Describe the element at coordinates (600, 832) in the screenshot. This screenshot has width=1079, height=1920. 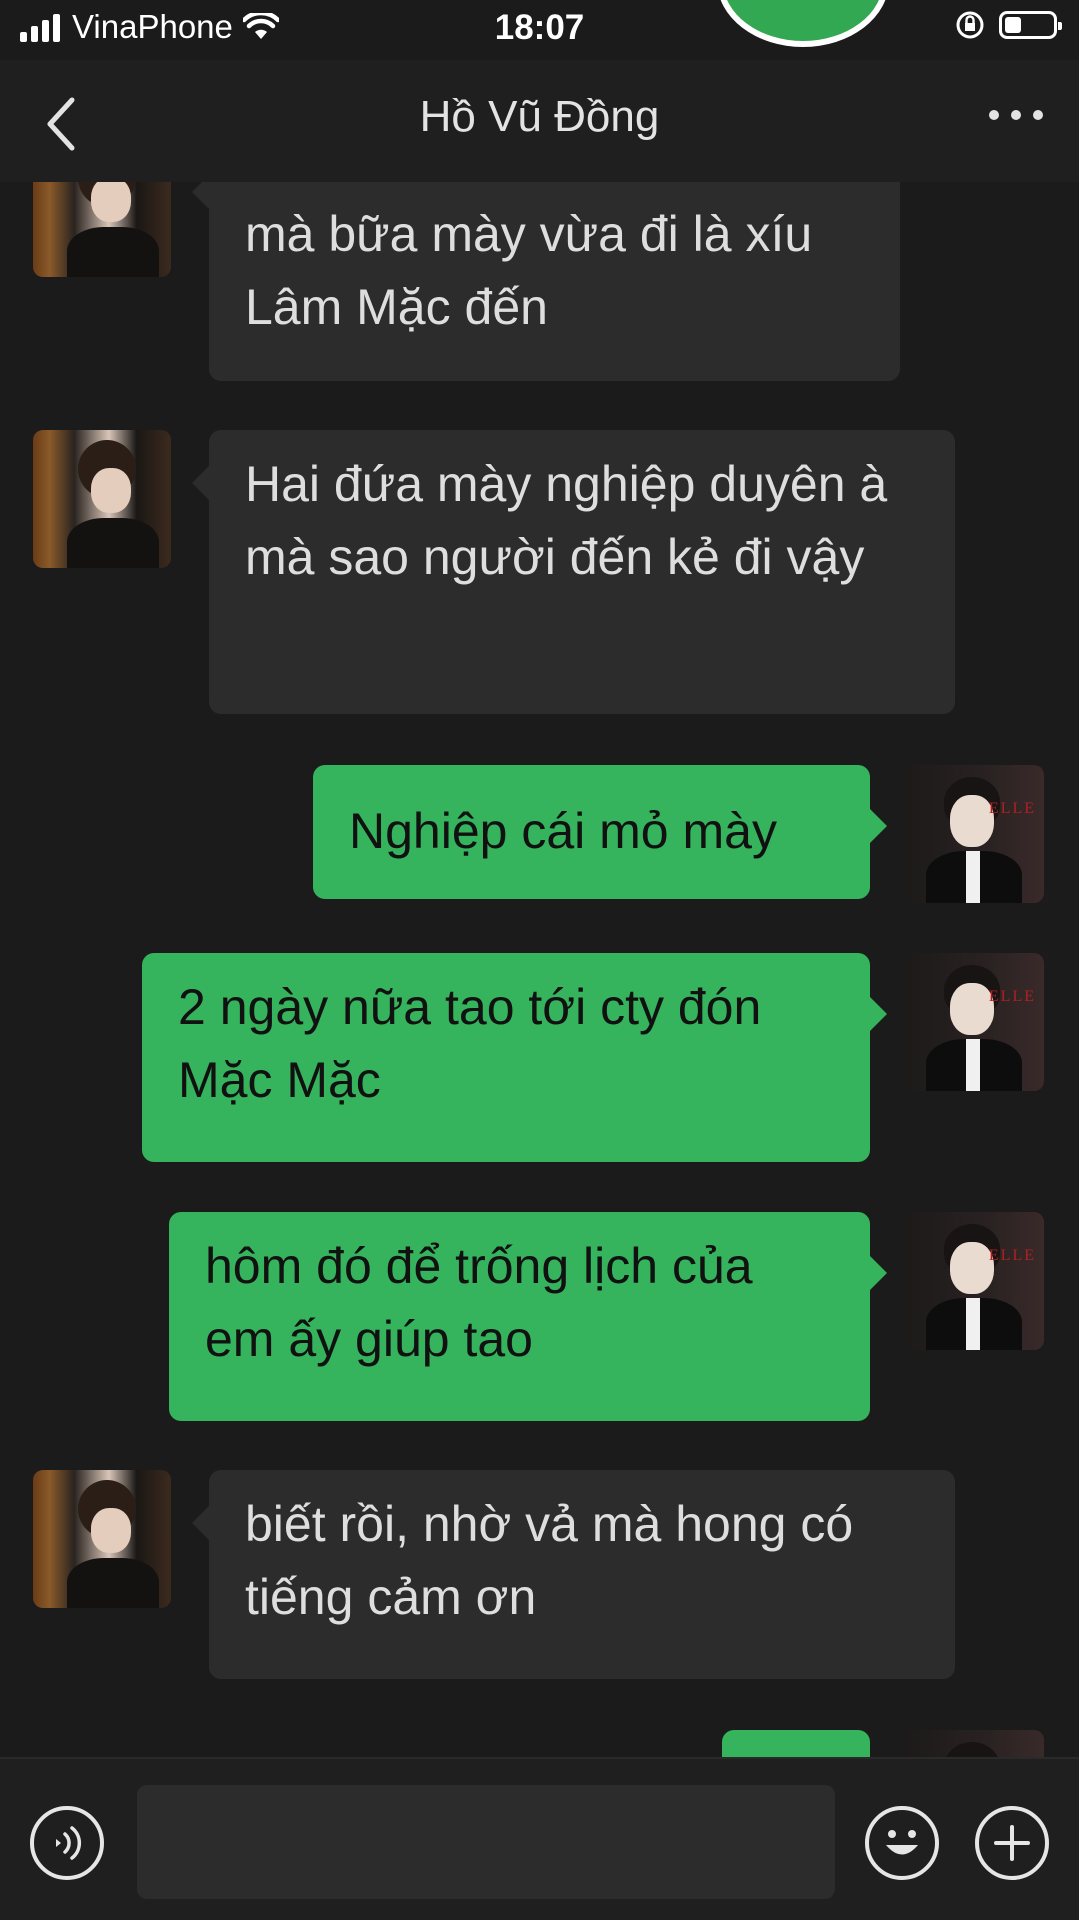
I see `message-bubble: Nghiệp cái mỏ mày` at that location.